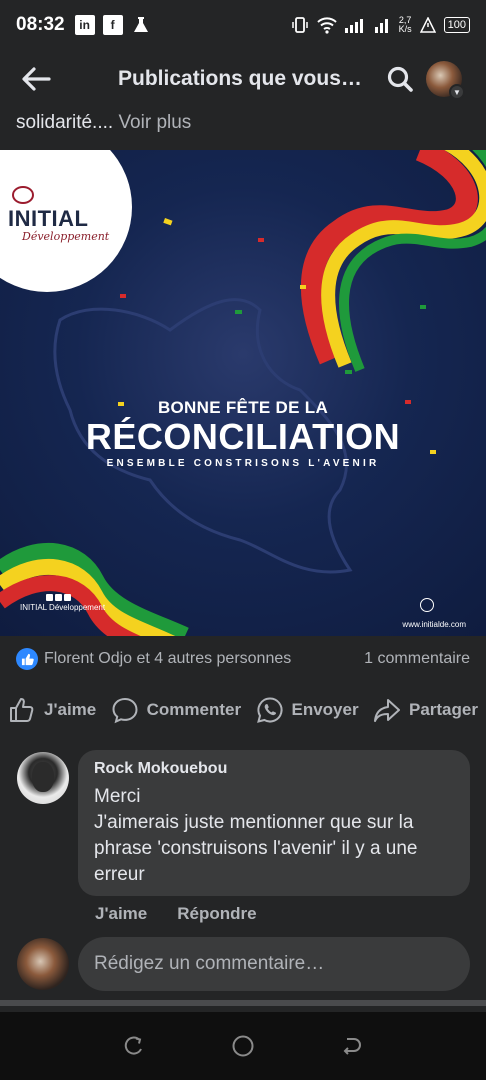  I want to click on flask-icon, so click(140, 24).